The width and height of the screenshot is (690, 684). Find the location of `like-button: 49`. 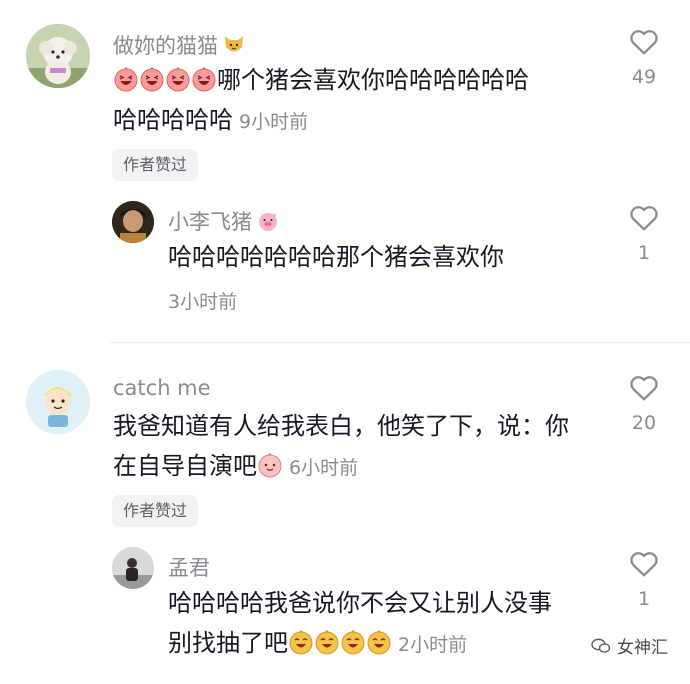

like-button: 49 is located at coordinates (644, 57).